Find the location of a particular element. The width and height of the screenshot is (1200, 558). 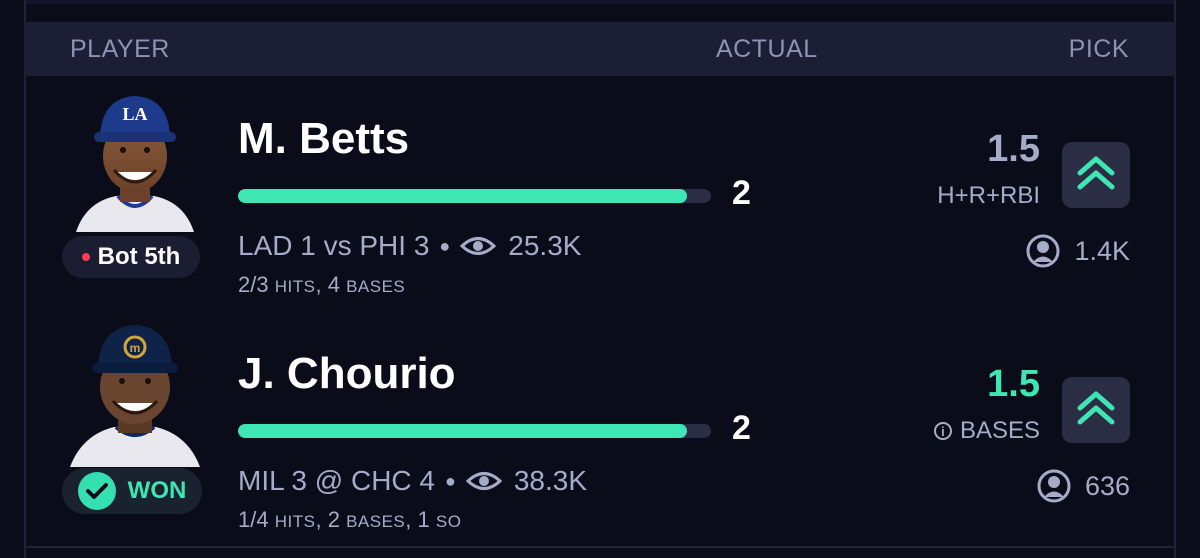

game-score: MIL 3 @ CHC 4 is located at coordinates (336, 480).